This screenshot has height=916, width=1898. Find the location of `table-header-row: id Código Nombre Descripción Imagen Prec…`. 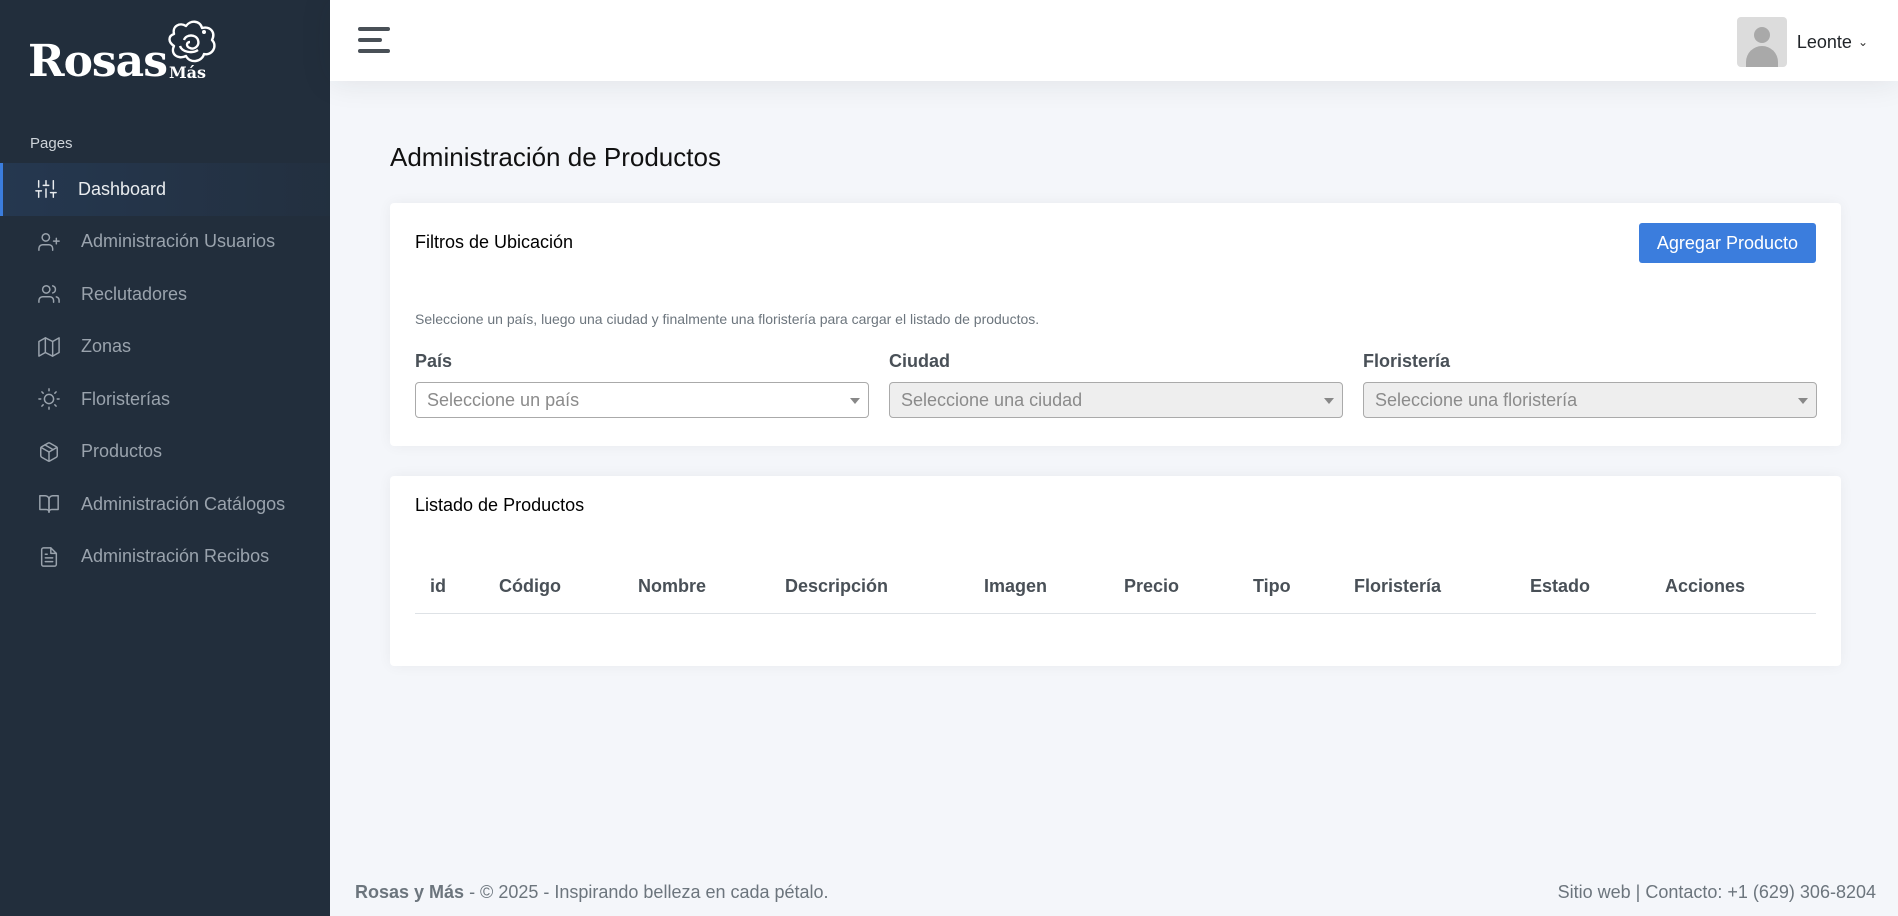

table-header-row: id Código Nombre Descripción Imagen Prec… is located at coordinates (1115, 587).